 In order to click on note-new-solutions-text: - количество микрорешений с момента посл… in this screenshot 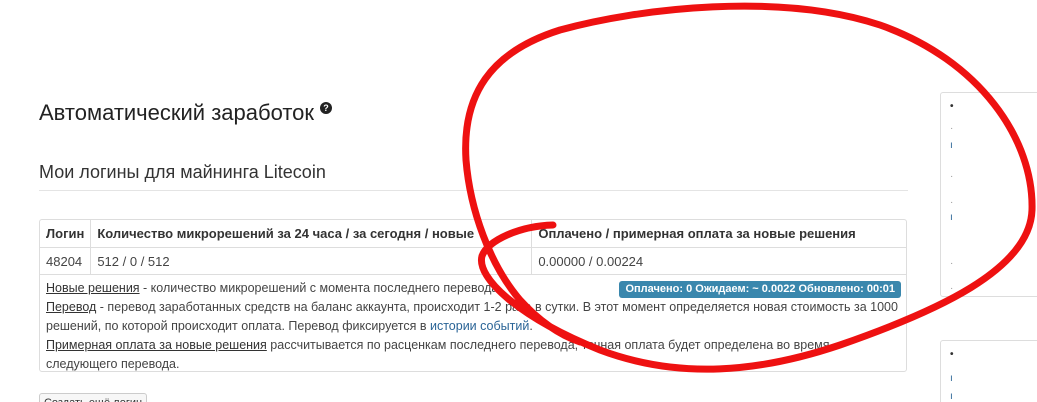, I will do `click(320, 288)`.